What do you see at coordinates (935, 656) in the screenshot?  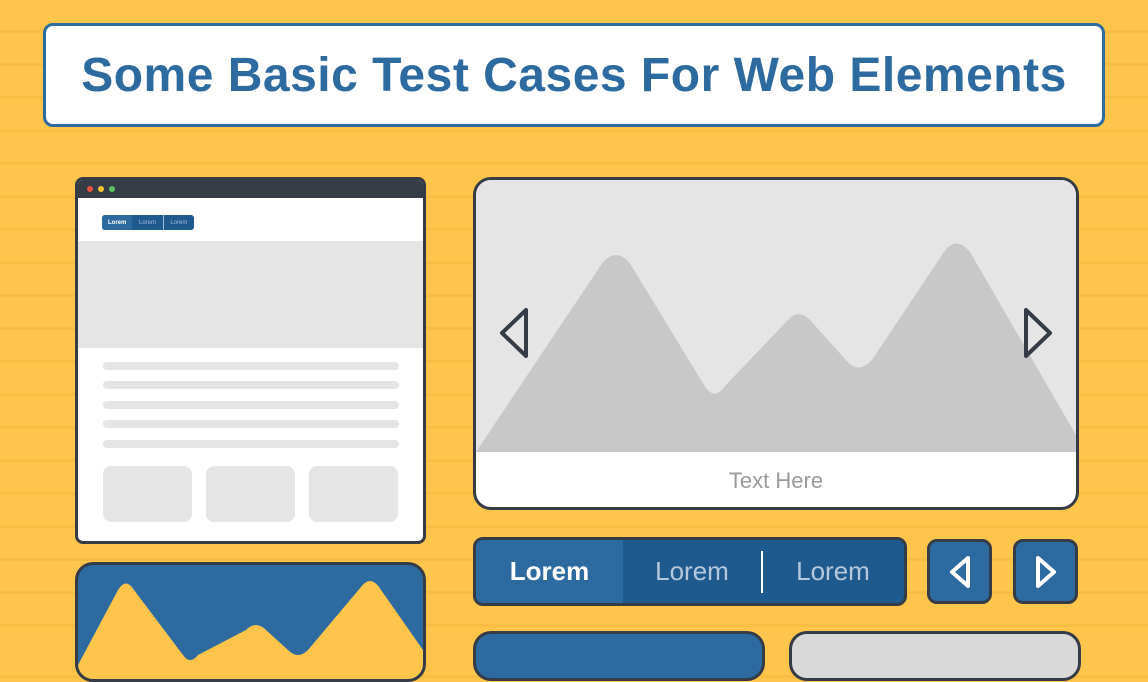 I see `gray-panel` at bounding box center [935, 656].